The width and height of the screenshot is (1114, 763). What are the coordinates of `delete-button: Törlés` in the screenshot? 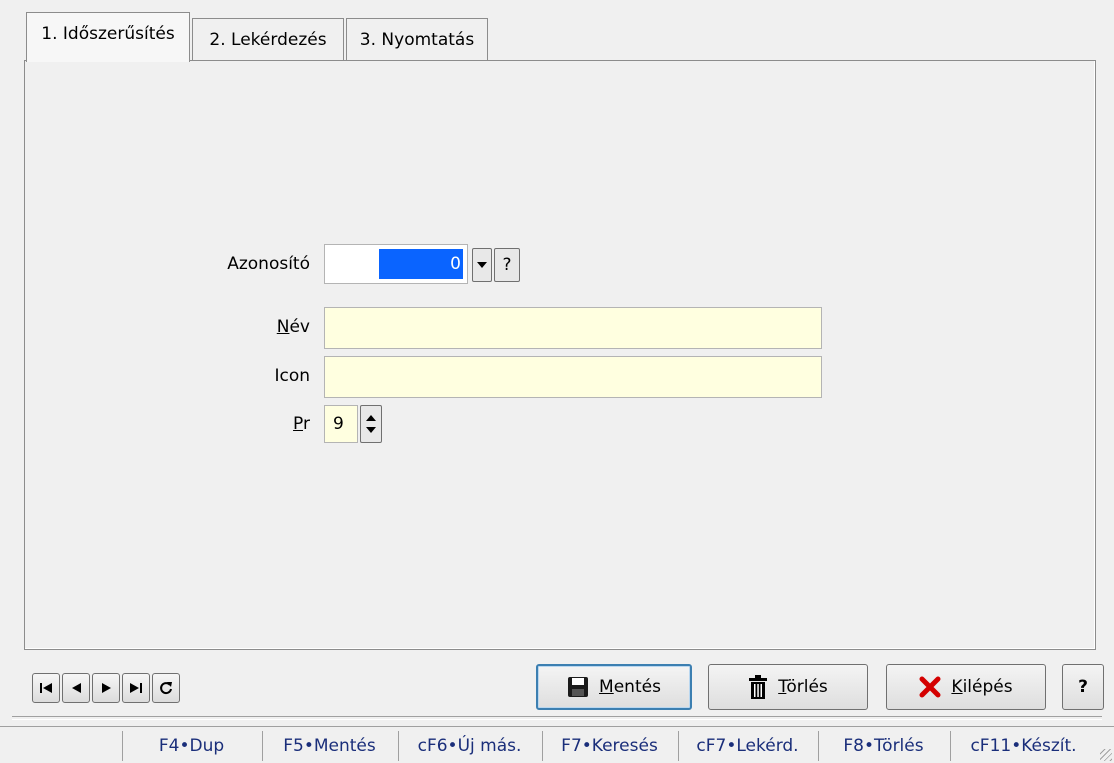 It's located at (788, 687).